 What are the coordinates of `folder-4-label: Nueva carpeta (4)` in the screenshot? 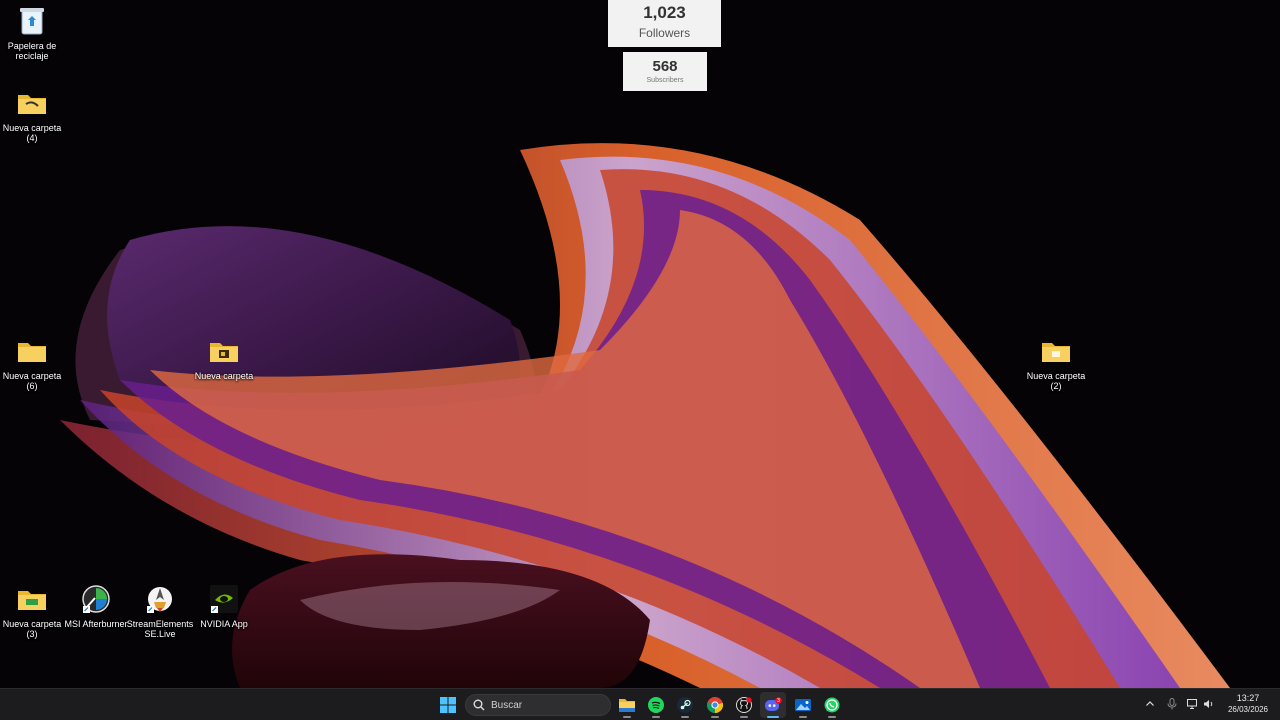 It's located at (32, 133).